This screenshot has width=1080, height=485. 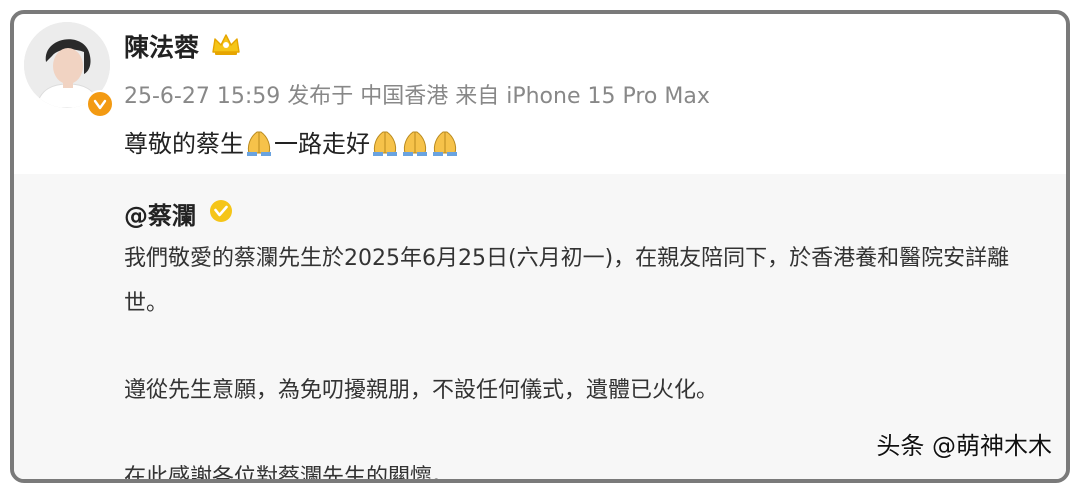 What do you see at coordinates (964, 446) in the screenshot?
I see `watermark: 头条 @萌神木木` at bounding box center [964, 446].